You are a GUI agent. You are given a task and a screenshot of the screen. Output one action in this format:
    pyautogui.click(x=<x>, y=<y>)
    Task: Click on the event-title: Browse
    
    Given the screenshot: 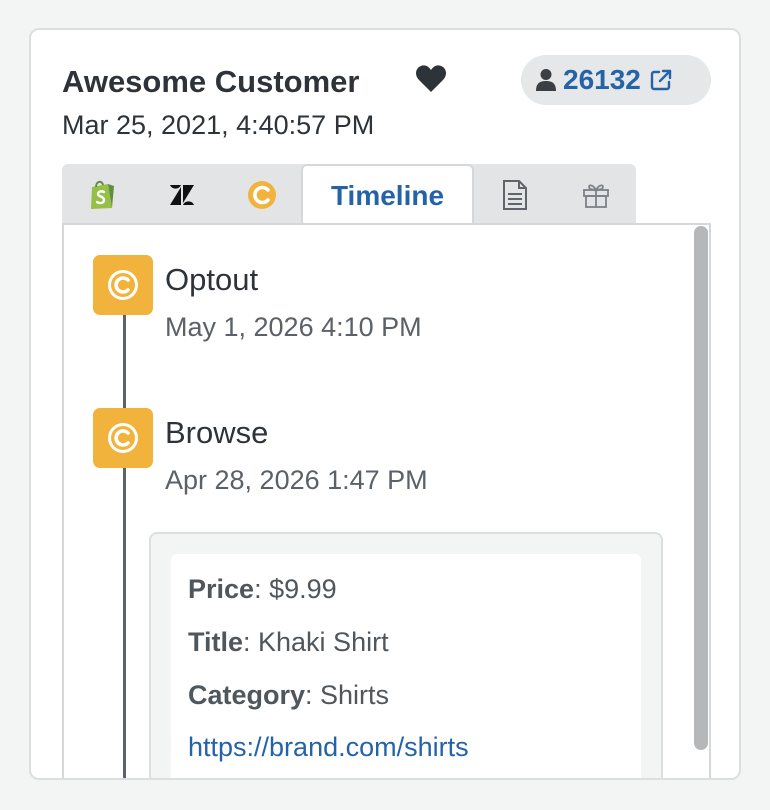 What is the action you would take?
    pyautogui.click(x=217, y=432)
    